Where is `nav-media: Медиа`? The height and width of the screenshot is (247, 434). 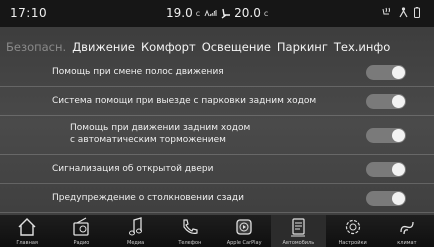 nav-media: Медиа is located at coordinates (136, 231).